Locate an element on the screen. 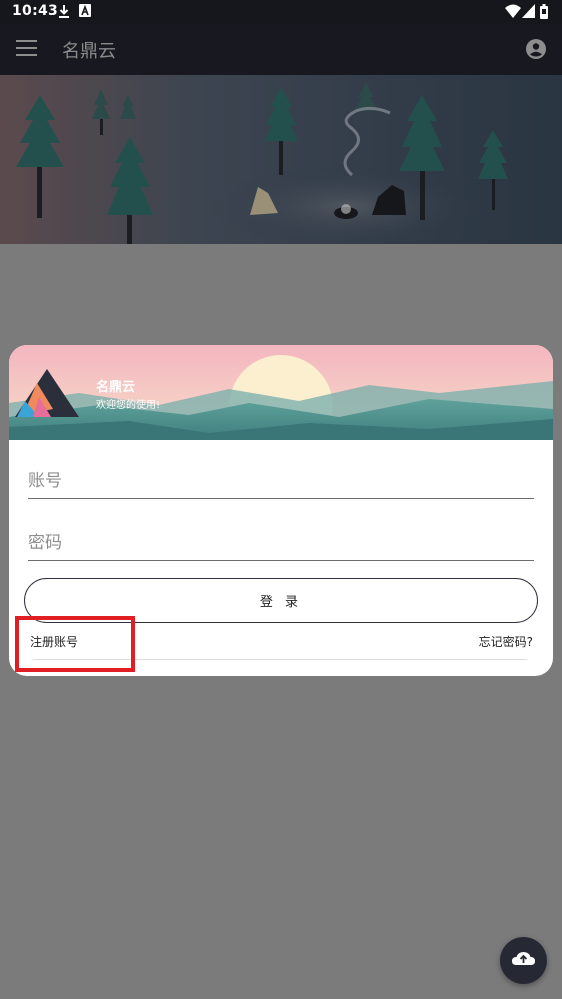 The width and height of the screenshot is (562, 999). app-title: 名鼎云 is located at coordinates (89, 51).